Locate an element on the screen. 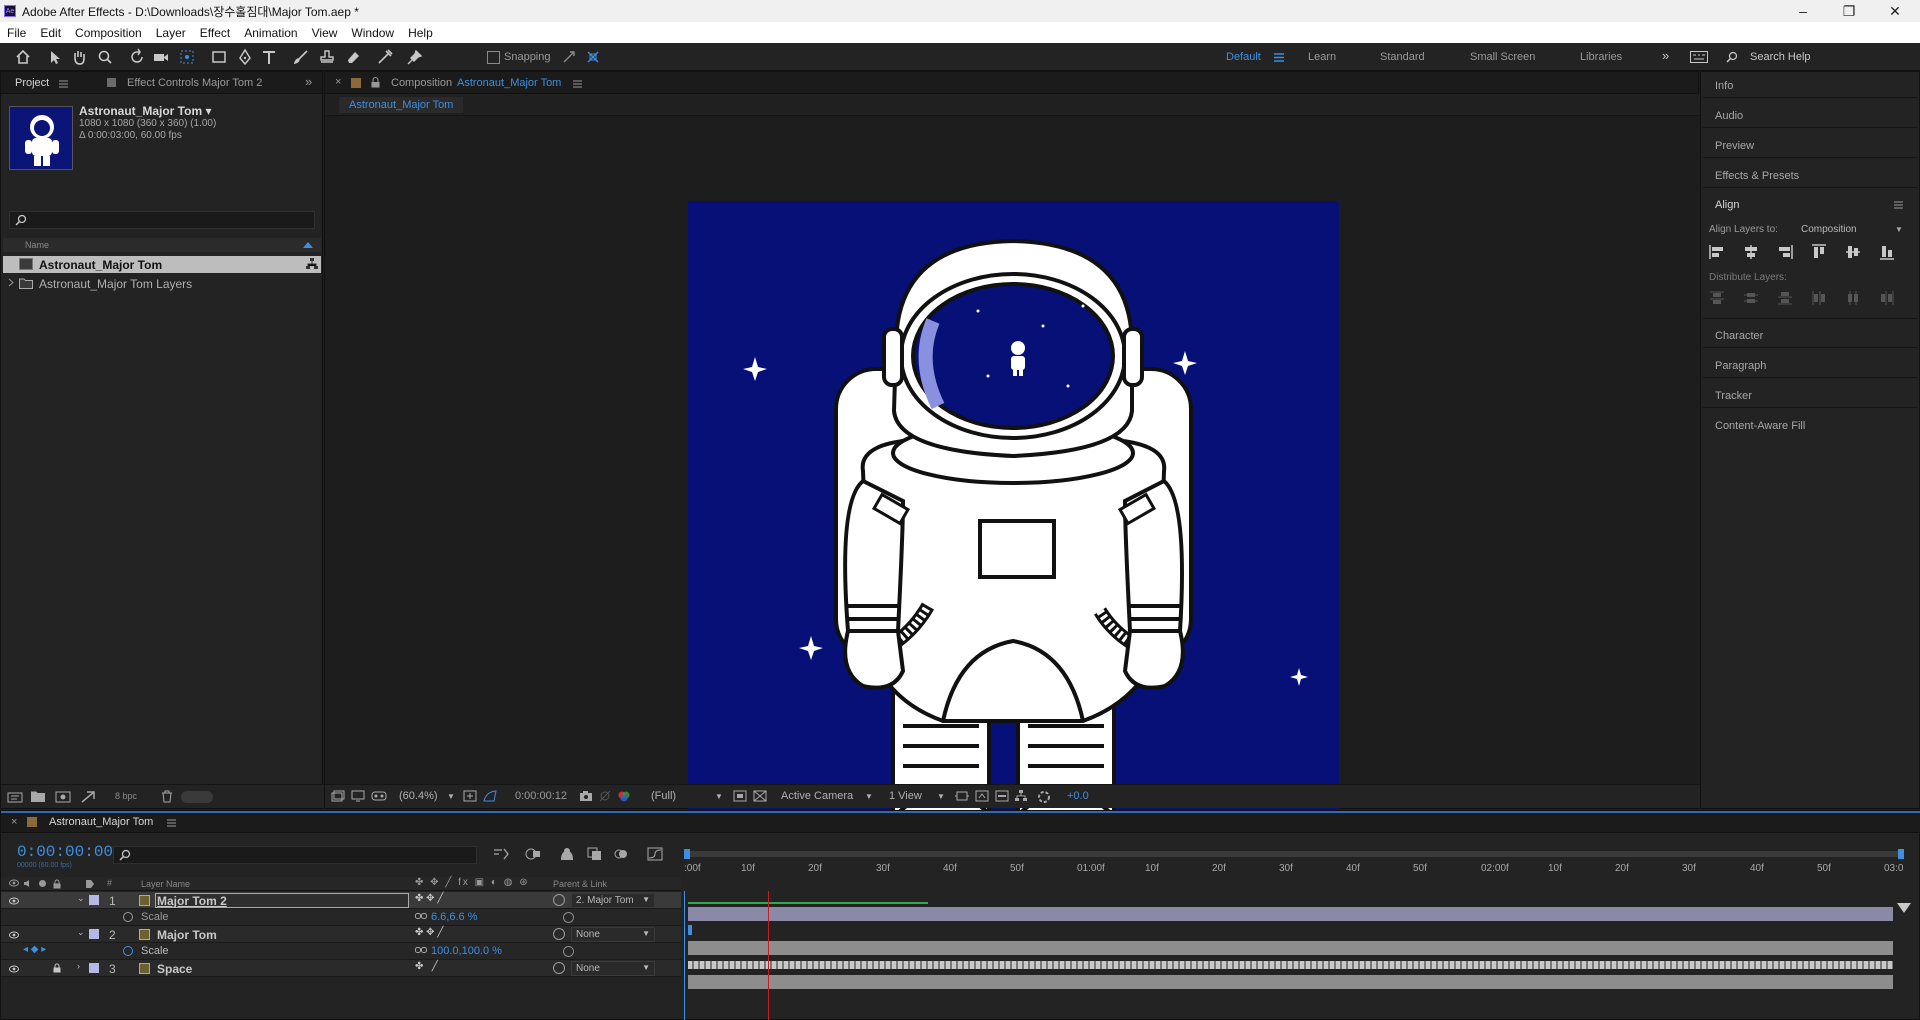 The height and width of the screenshot is (1020, 1920). menu-composition: Composition is located at coordinates (108, 33).